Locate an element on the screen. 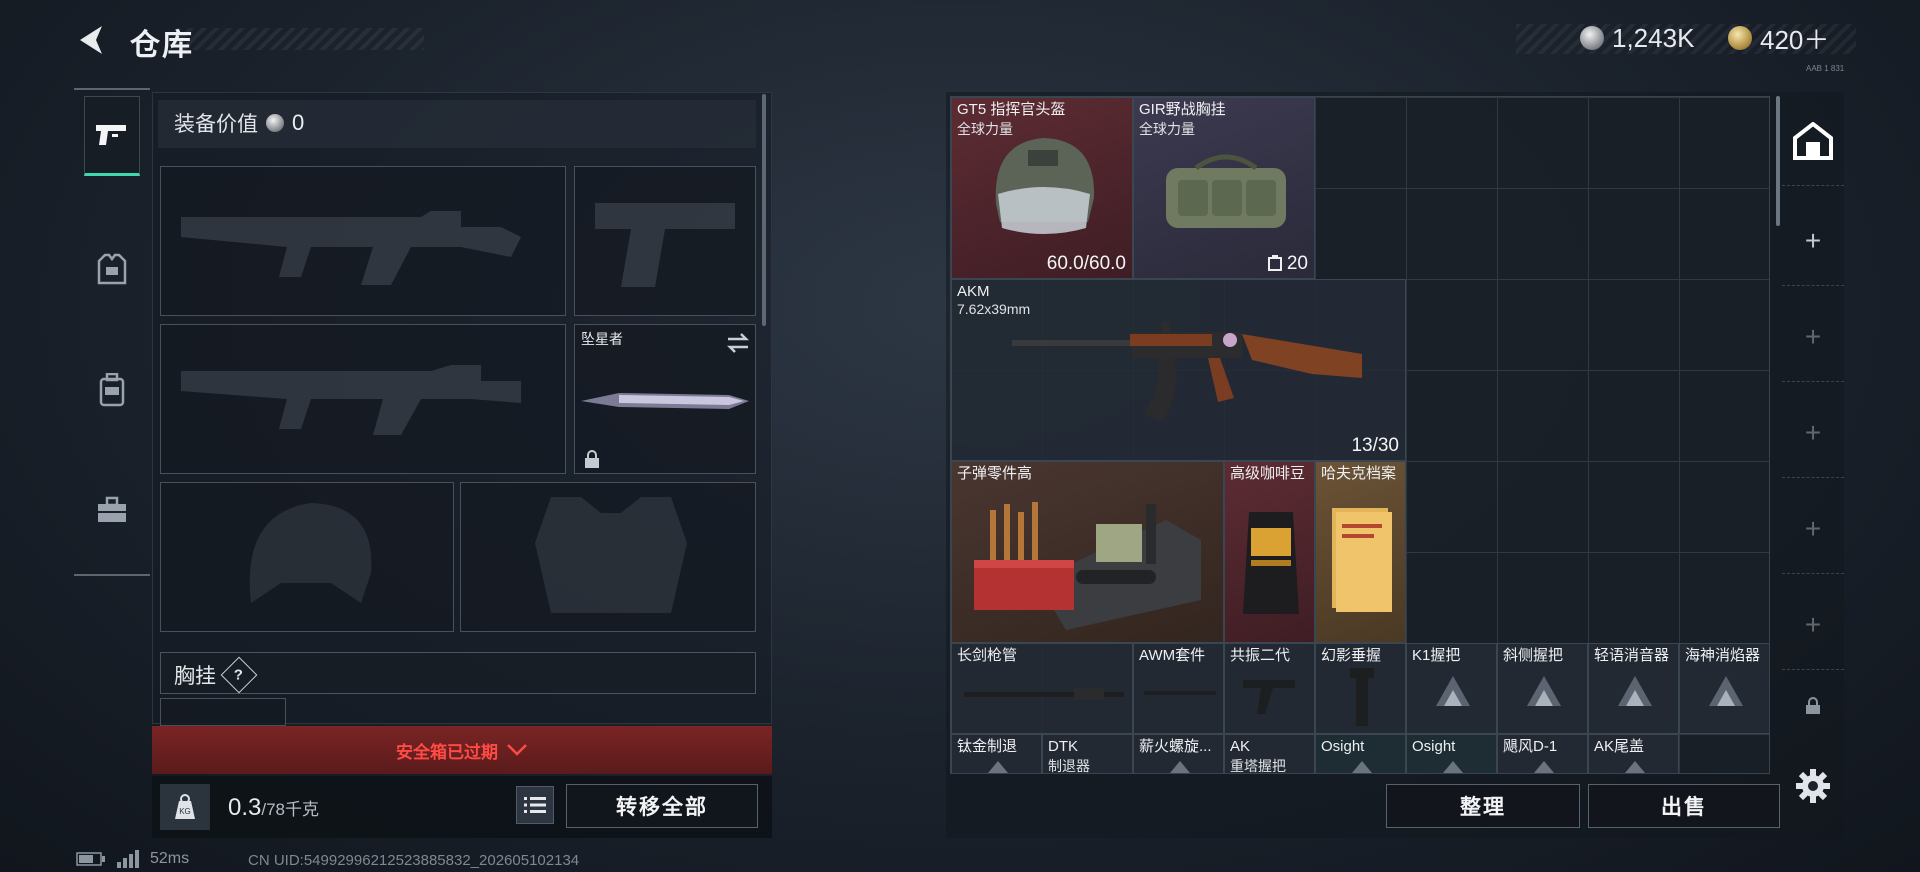 The image size is (1920, 872). grid-item-attachment: 长剑枪管 is located at coordinates (1042, 688).